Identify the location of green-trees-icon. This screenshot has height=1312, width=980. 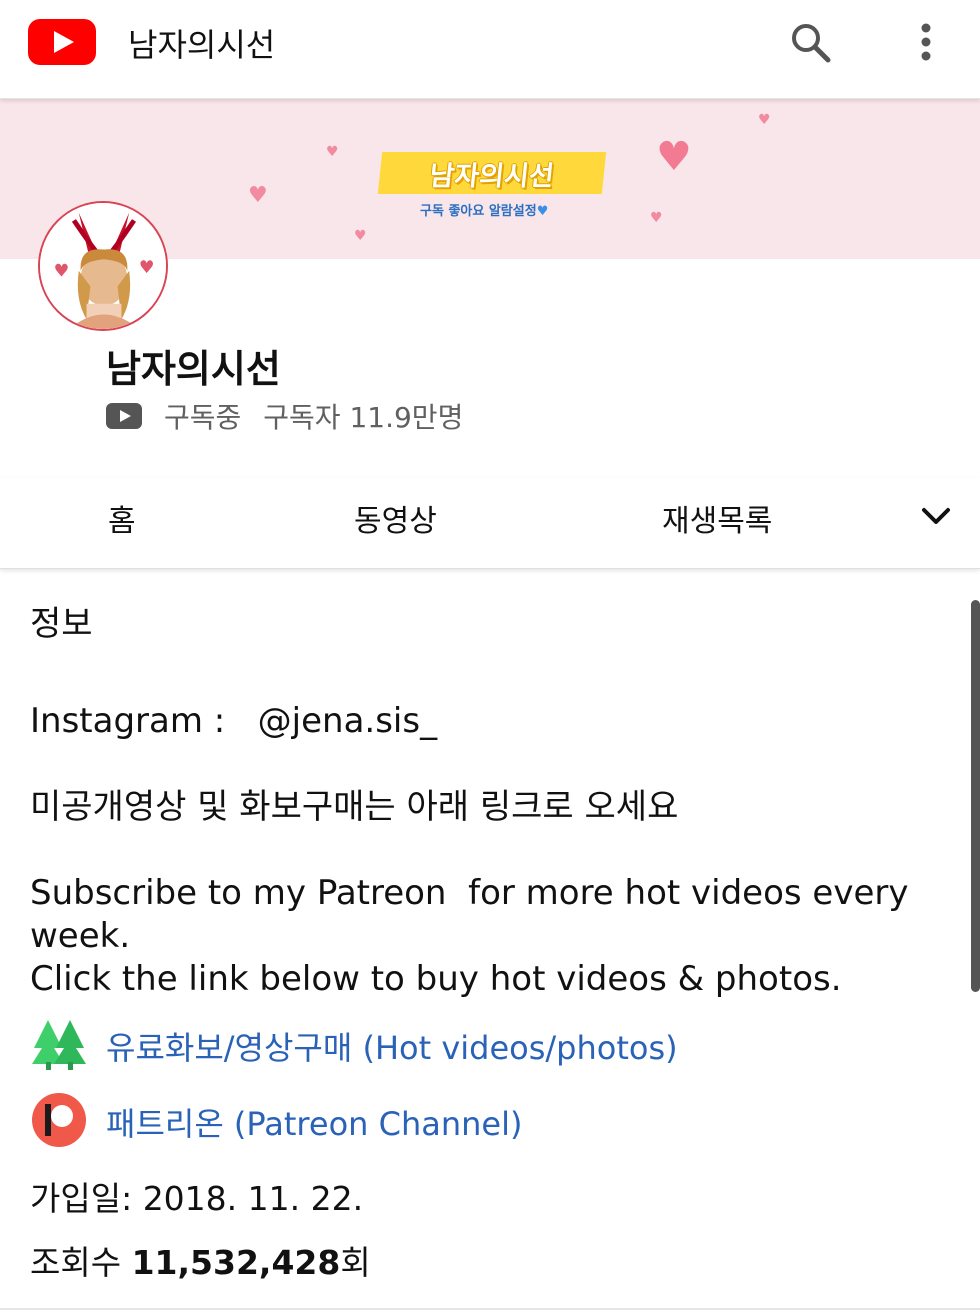
(59, 1046).